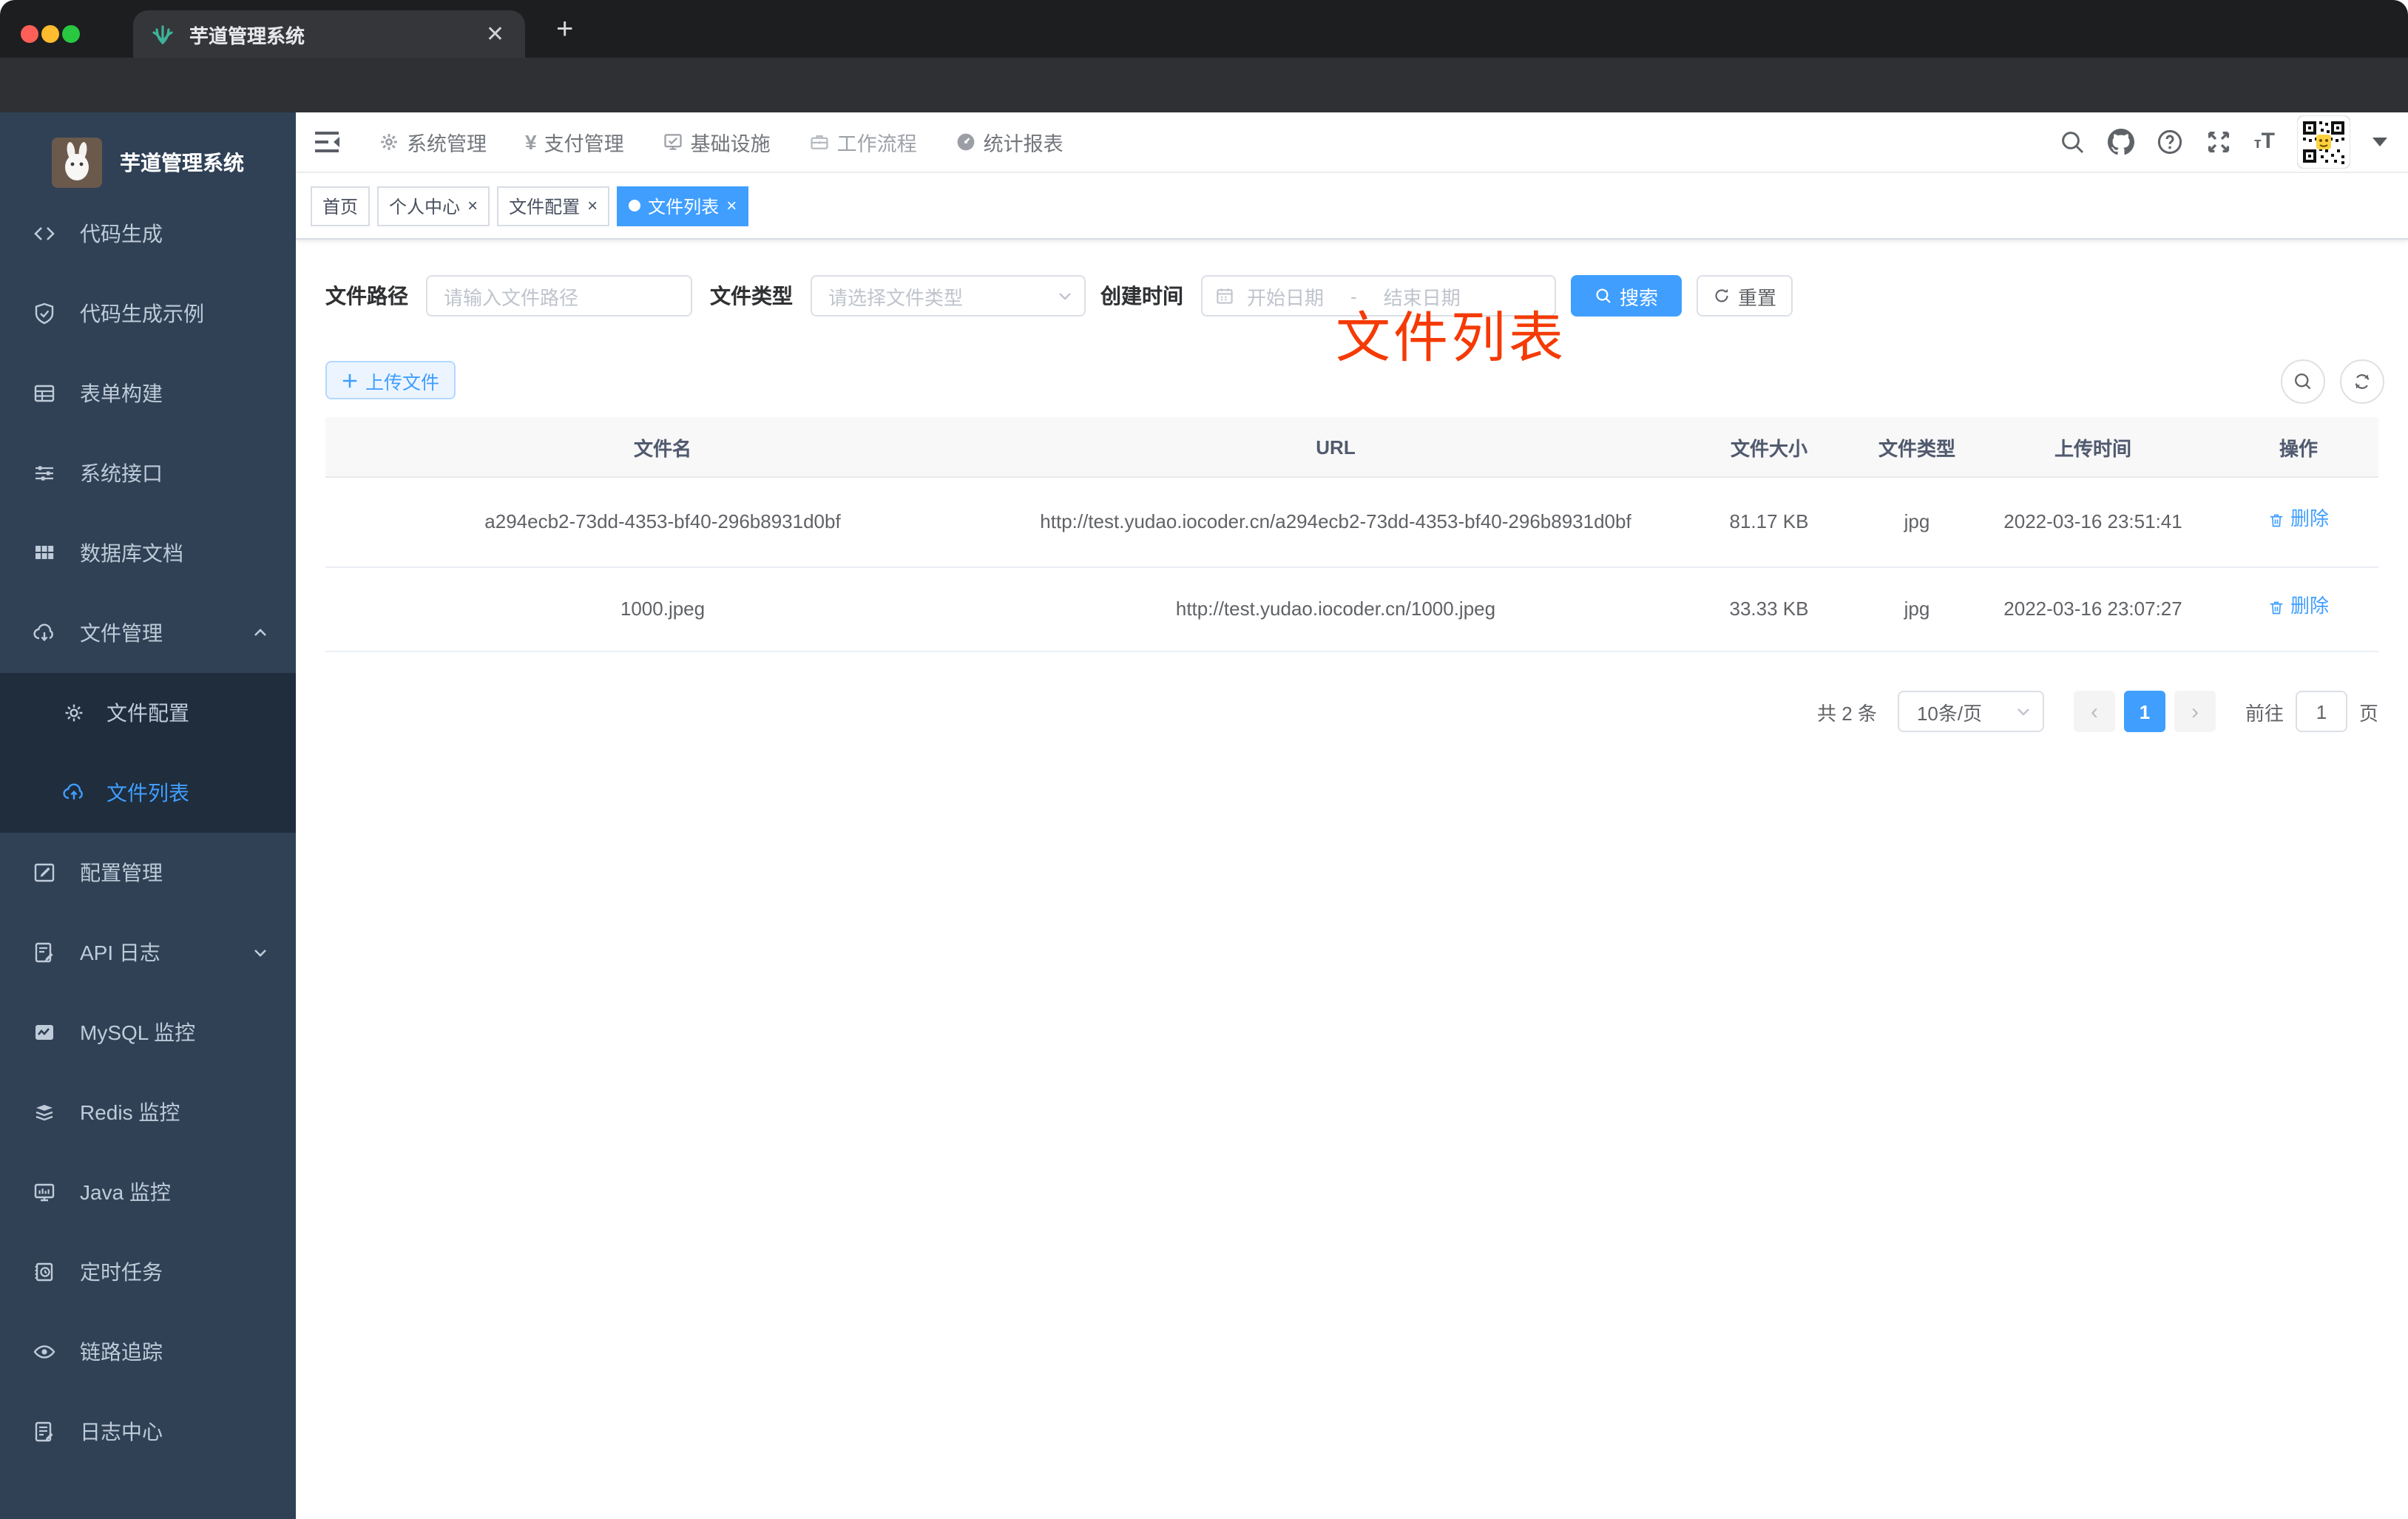  What do you see at coordinates (2195, 711) in the screenshot?
I see `next-page-button: ›` at bounding box center [2195, 711].